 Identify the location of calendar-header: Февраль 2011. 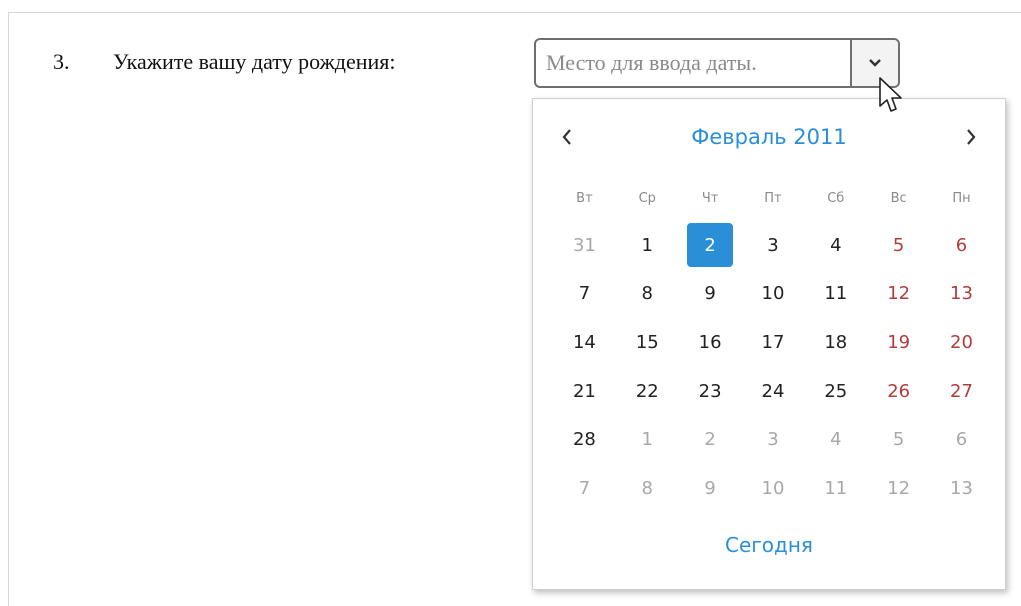
(769, 137).